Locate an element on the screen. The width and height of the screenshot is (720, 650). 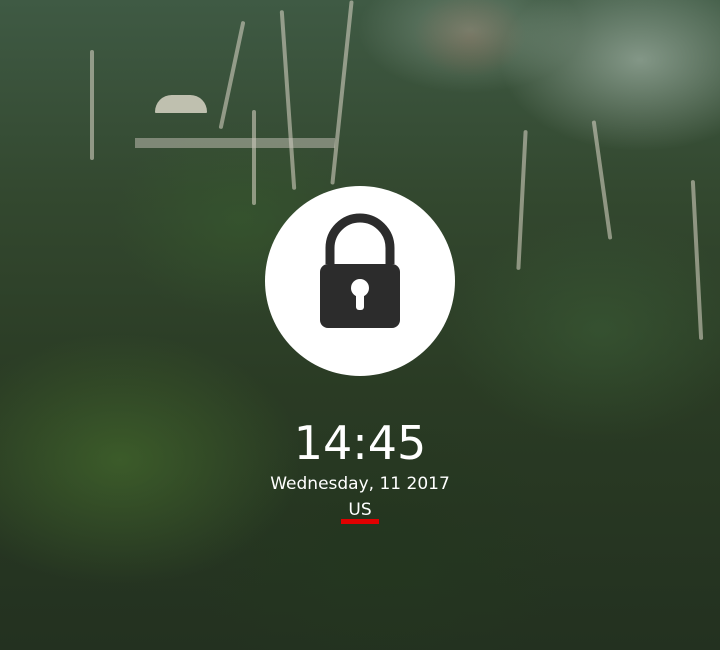
unlock-button is located at coordinates (360, 281).